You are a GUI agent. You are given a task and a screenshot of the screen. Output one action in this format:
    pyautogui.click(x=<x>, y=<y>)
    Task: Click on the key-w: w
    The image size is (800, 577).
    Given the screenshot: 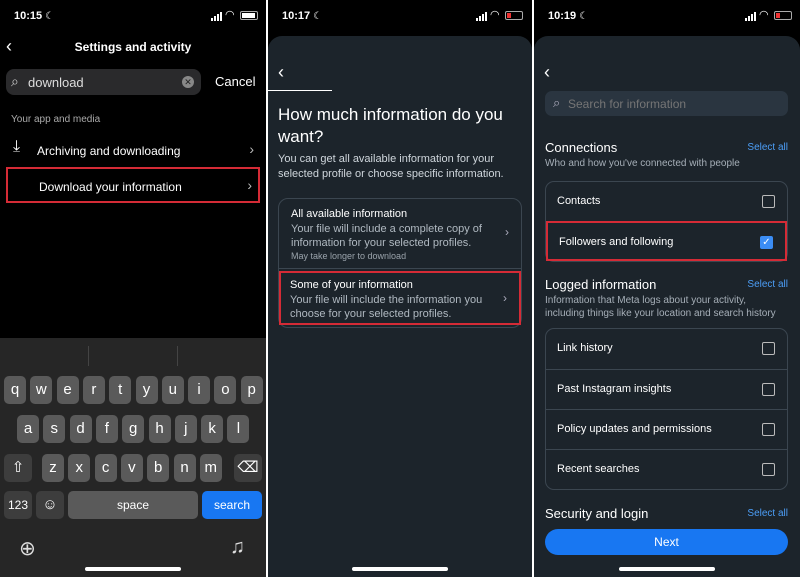 What is the action you would take?
    pyautogui.click(x=41, y=390)
    